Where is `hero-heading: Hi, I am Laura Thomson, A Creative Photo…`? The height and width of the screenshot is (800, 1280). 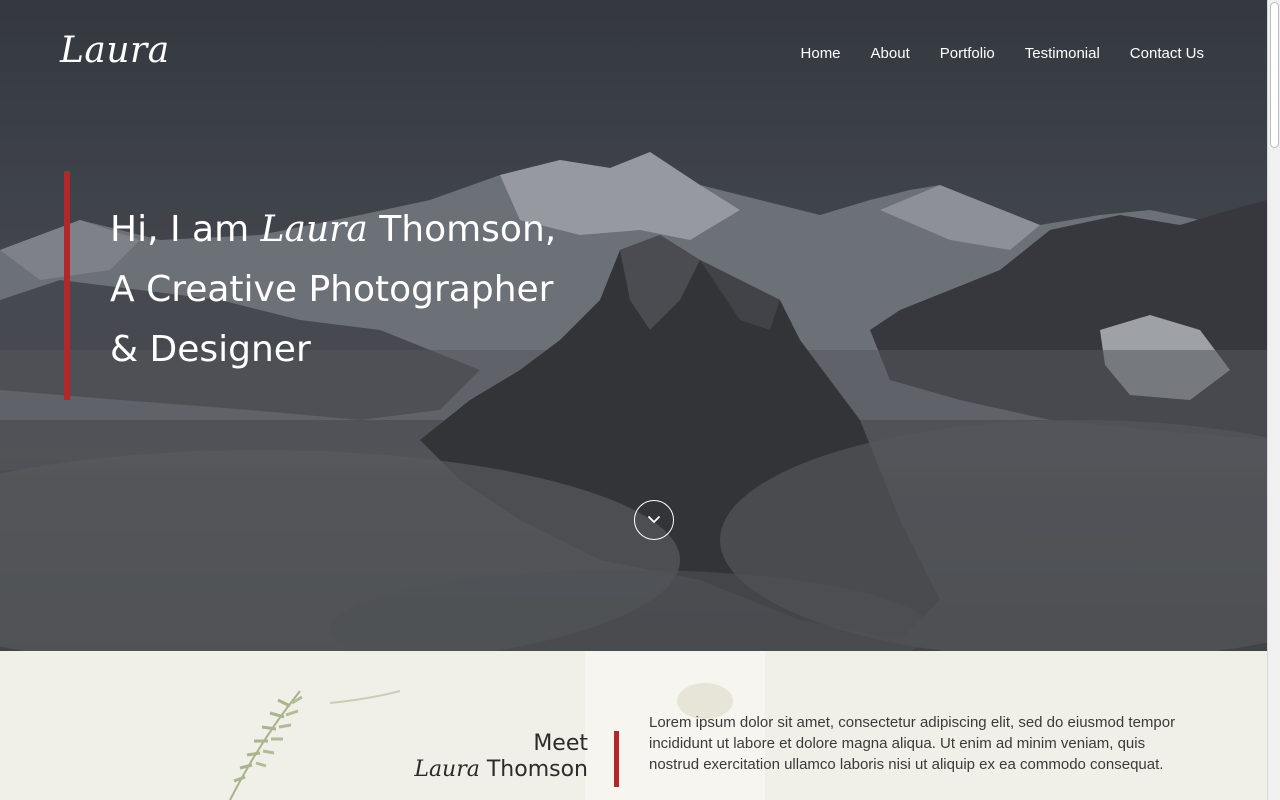 hero-heading: Hi, I am Laura Thomson, A Creative Photo… is located at coordinates (333, 290).